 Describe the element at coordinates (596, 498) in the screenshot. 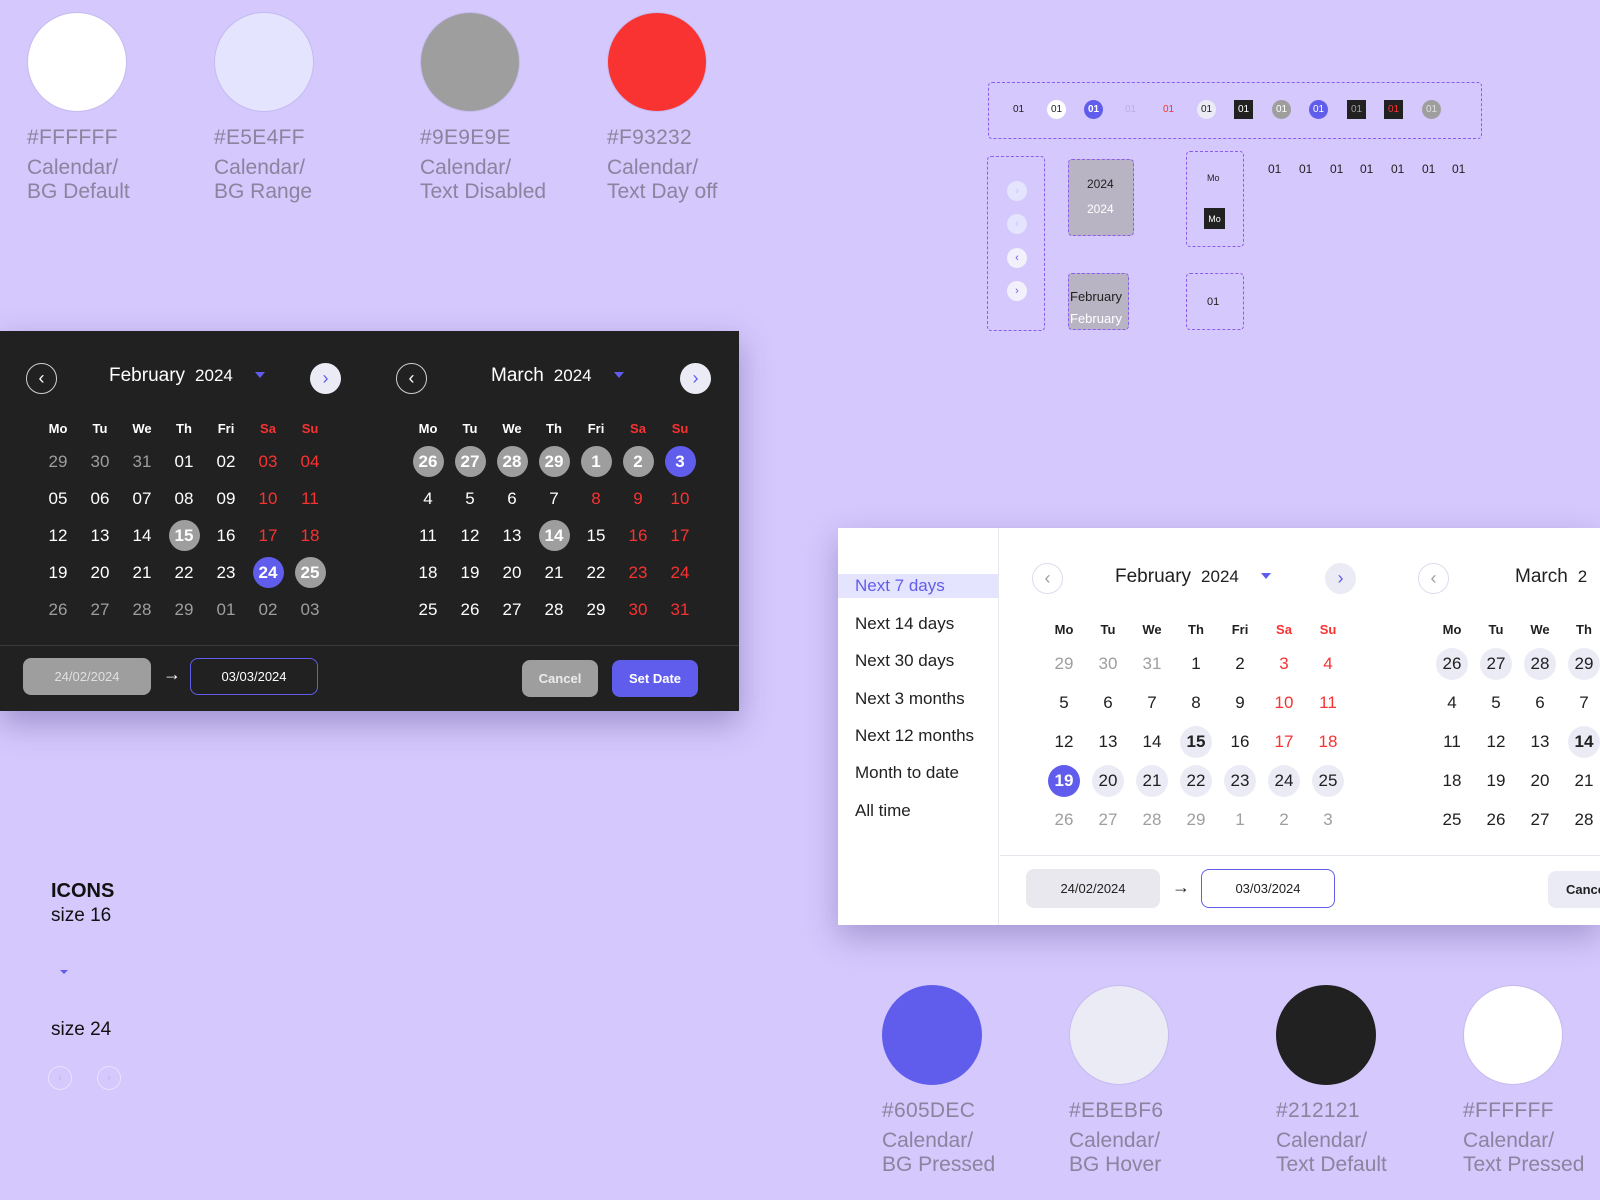

I see `day-cell: 8` at that location.